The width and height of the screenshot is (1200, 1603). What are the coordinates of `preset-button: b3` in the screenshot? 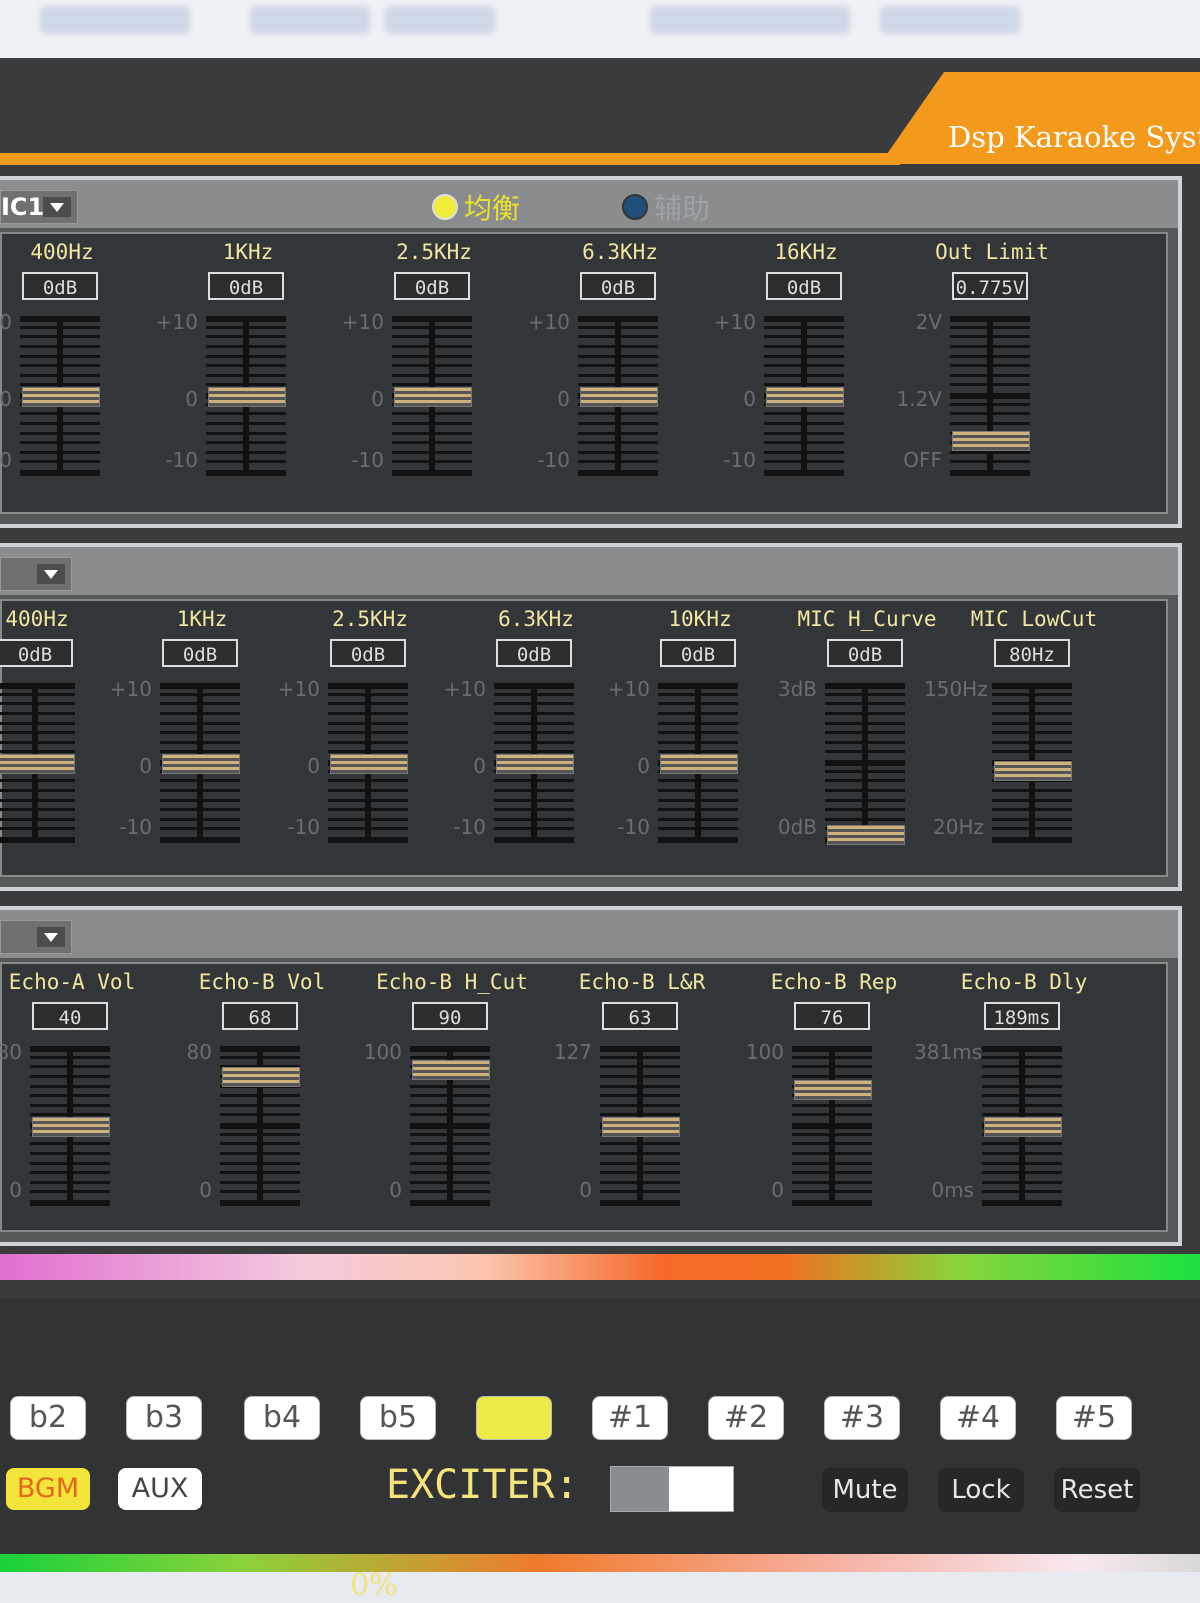 It's located at (164, 1418).